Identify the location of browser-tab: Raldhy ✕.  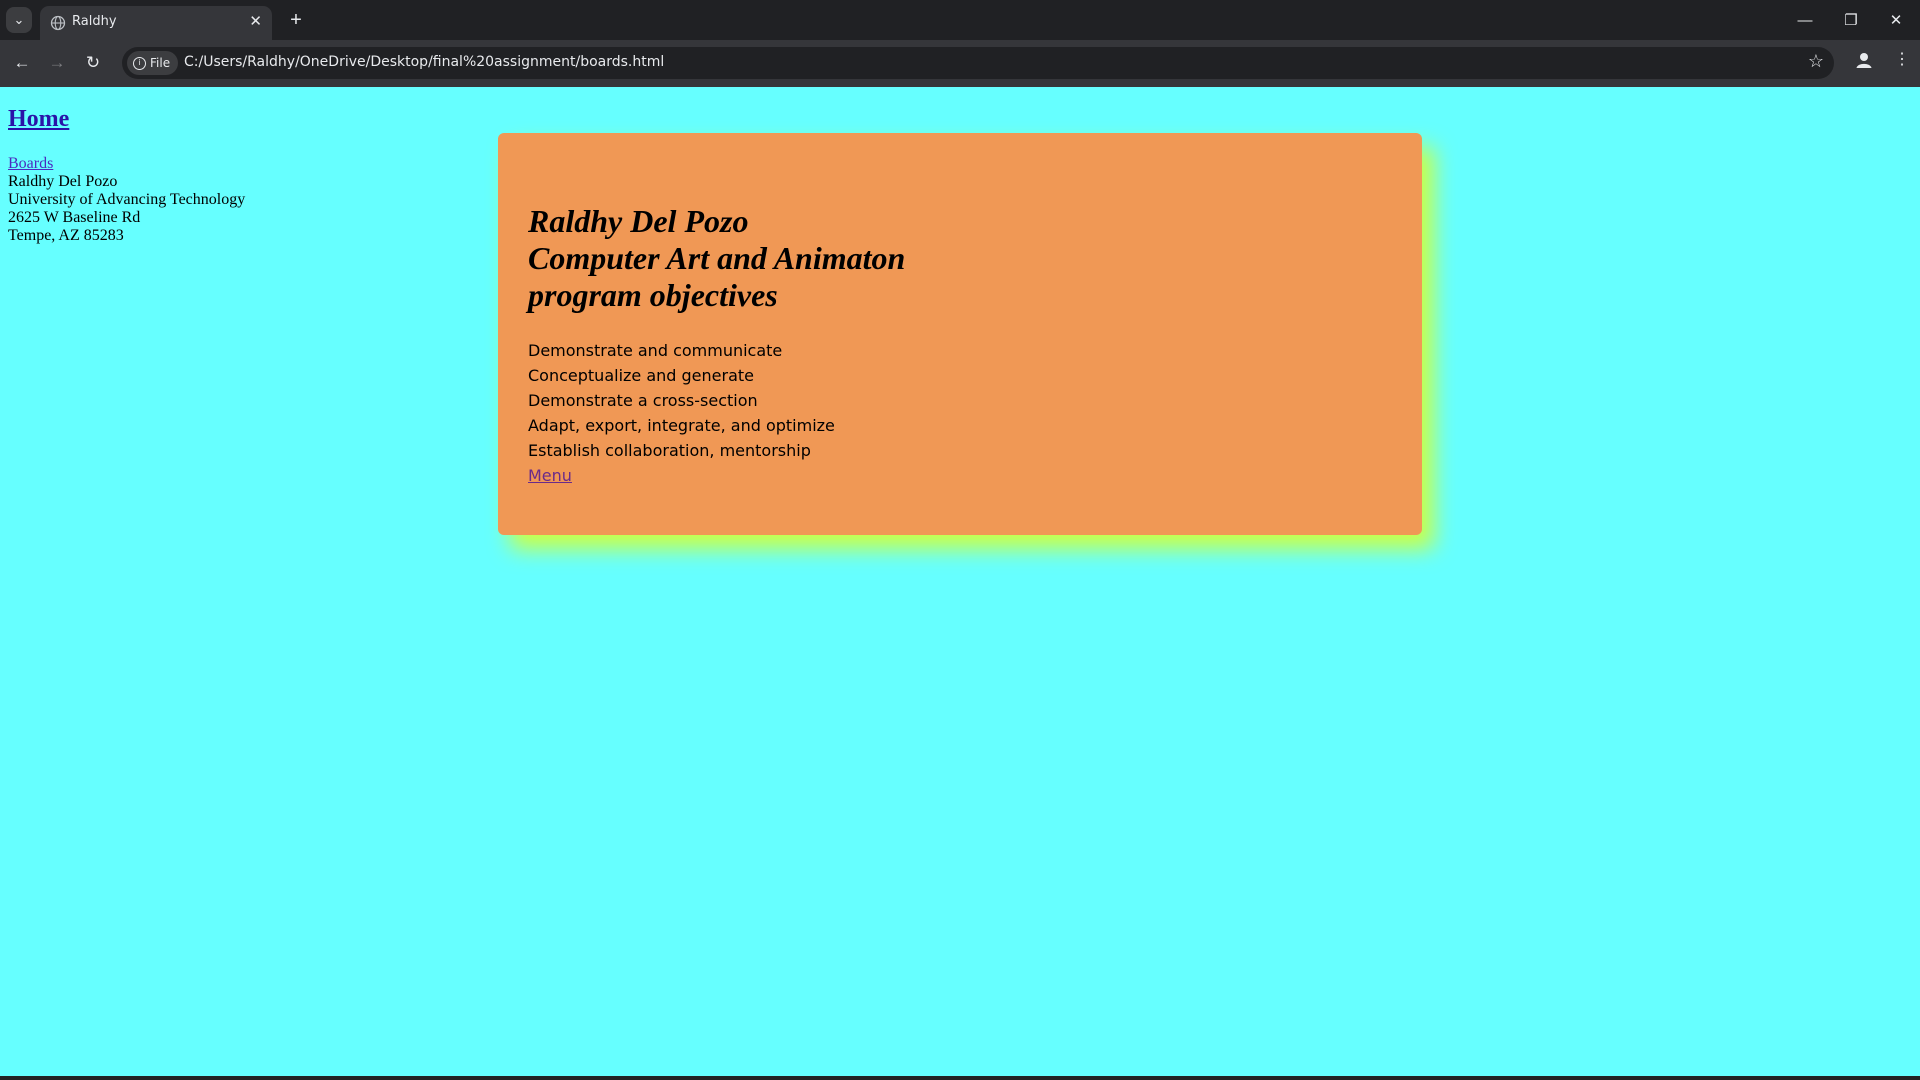
(156, 23).